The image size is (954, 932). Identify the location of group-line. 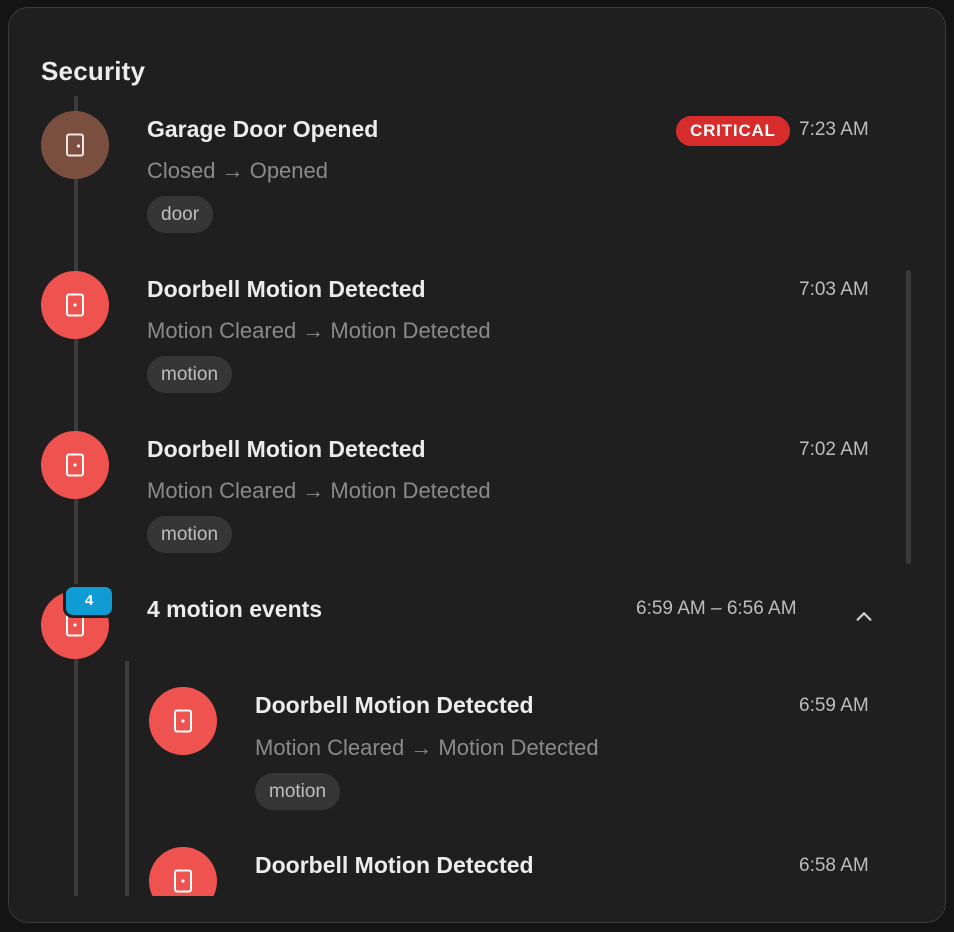
(127, 781).